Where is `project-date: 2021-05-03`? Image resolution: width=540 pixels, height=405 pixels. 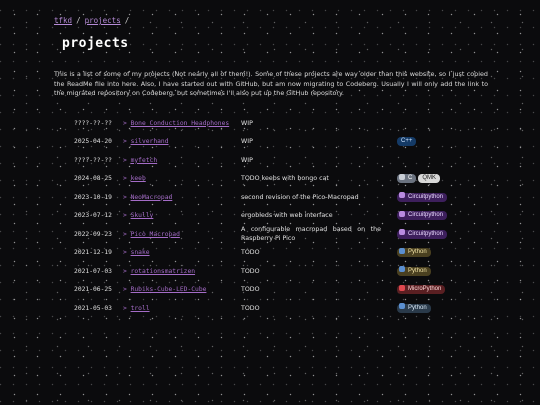 project-date: 2021-05-03 is located at coordinates (93, 308).